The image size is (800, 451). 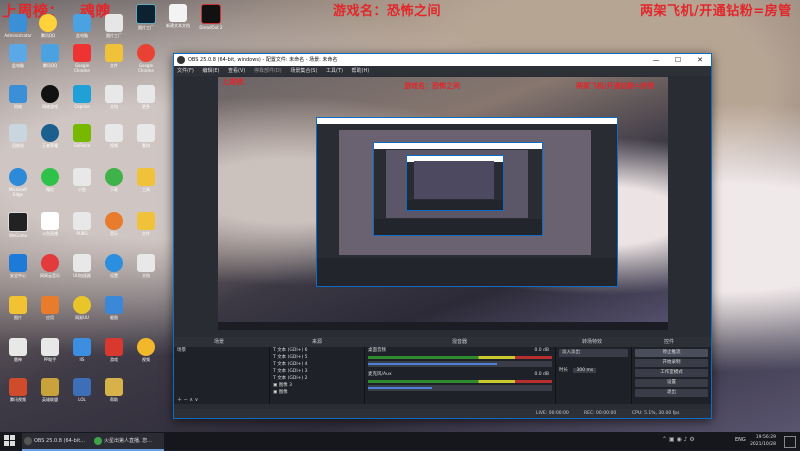 I want to click on menu-edit: 编辑(E), so click(x=210, y=71).